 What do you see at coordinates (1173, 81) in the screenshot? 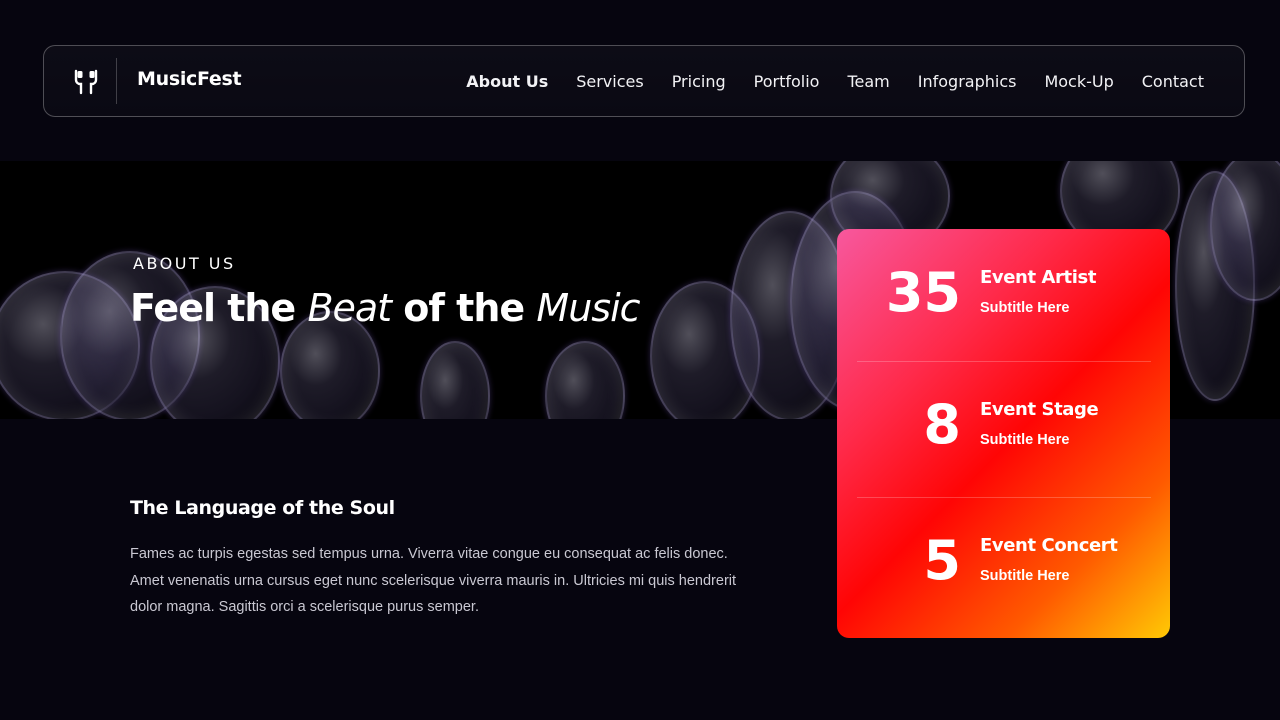
I see `nav-item-contact: Contact` at bounding box center [1173, 81].